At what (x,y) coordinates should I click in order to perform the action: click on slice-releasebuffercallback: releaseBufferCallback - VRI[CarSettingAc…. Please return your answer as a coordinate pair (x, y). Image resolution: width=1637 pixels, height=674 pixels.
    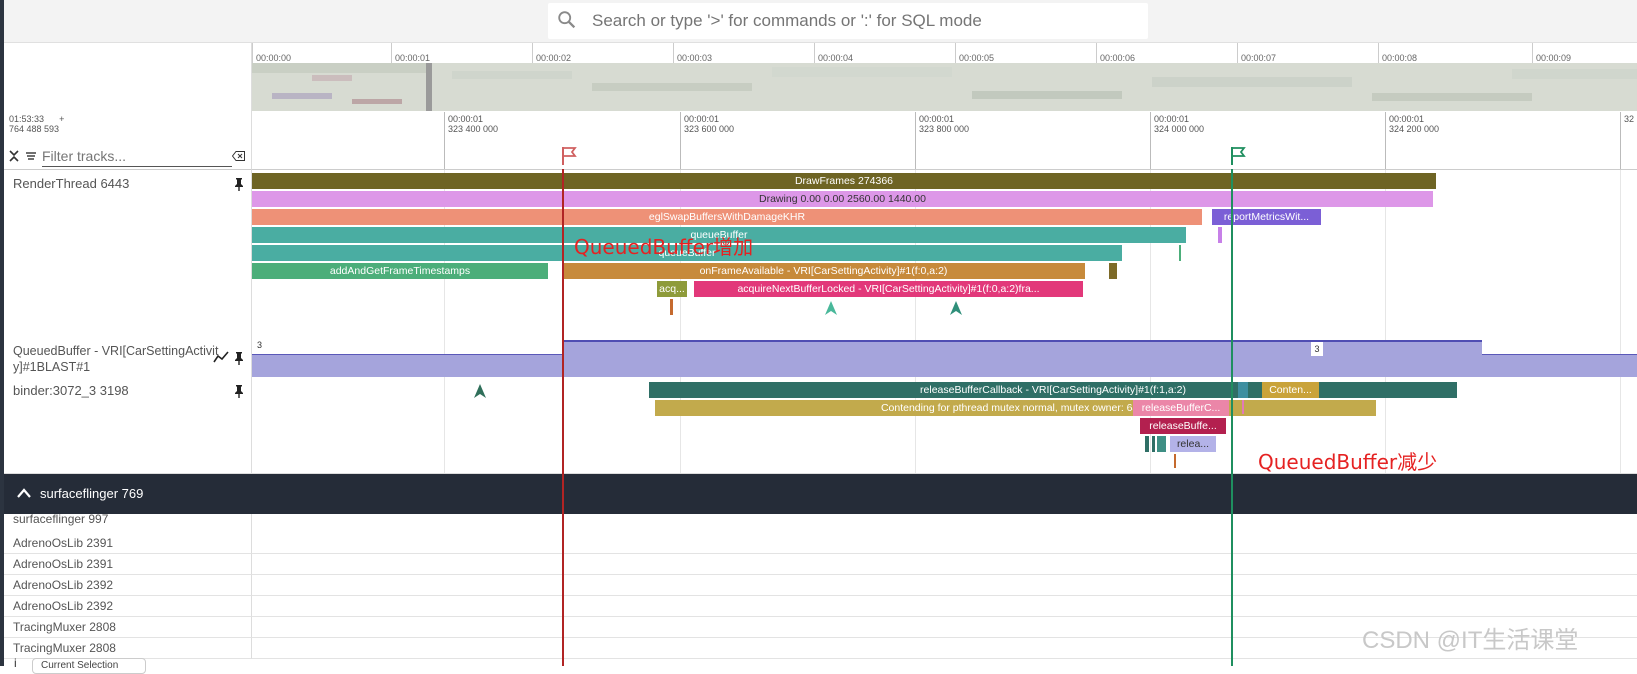
    Looking at the image, I should click on (1053, 390).